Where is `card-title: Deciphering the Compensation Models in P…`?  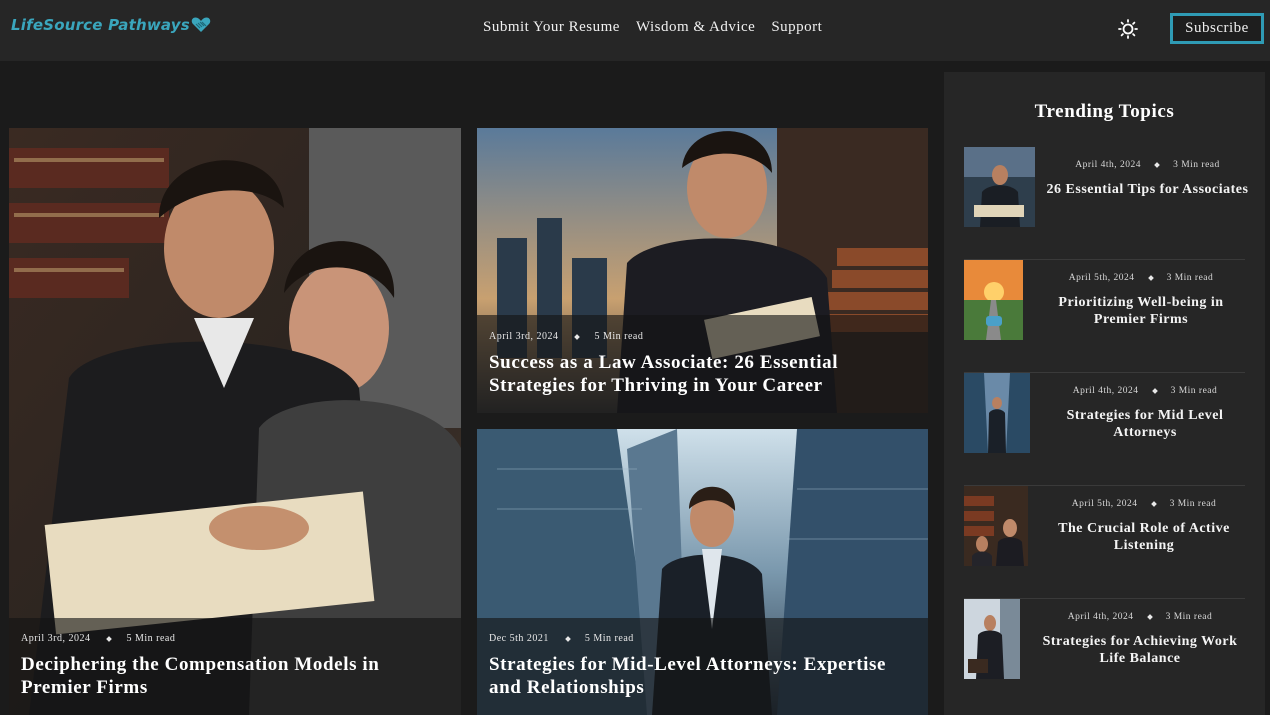 card-title: Deciphering the Compensation Models in P… is located at coordinates (235, 676).